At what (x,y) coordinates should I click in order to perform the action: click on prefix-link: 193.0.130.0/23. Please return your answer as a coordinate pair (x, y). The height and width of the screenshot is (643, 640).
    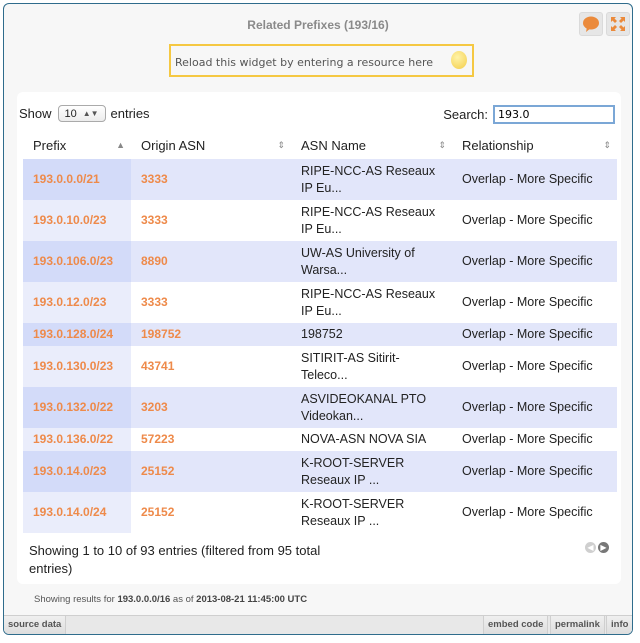
    Looking at the image, I should click on (77, 366).